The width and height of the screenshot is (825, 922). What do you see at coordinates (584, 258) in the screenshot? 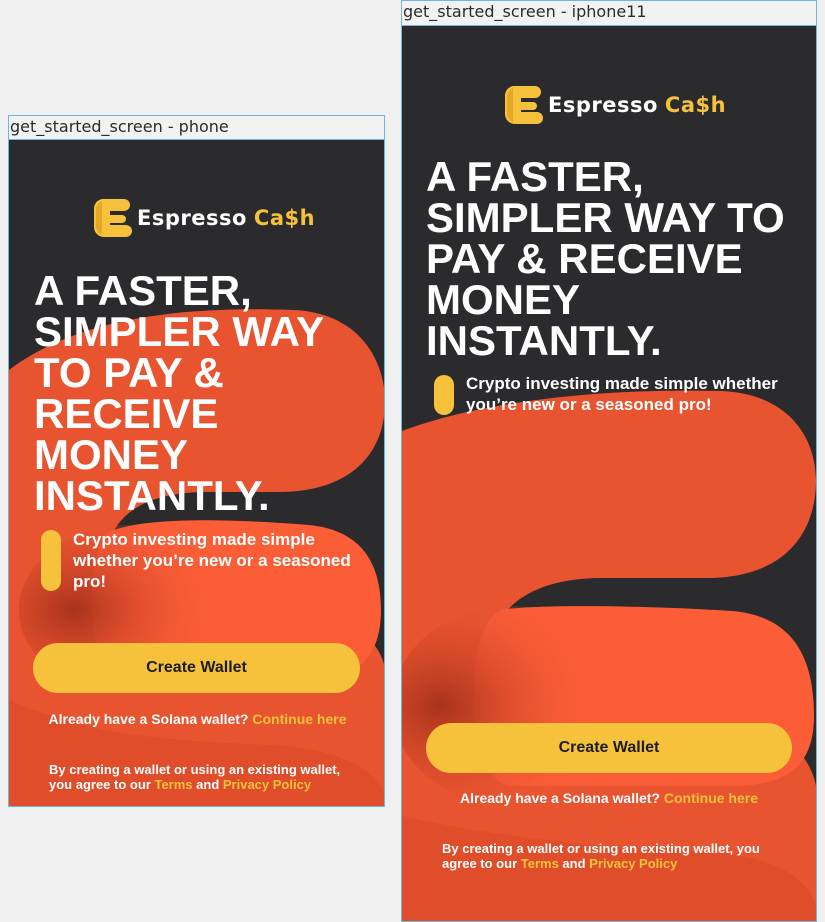
I see `headline-line: PAY & RECEIVE` at bounding box center [584, 258].